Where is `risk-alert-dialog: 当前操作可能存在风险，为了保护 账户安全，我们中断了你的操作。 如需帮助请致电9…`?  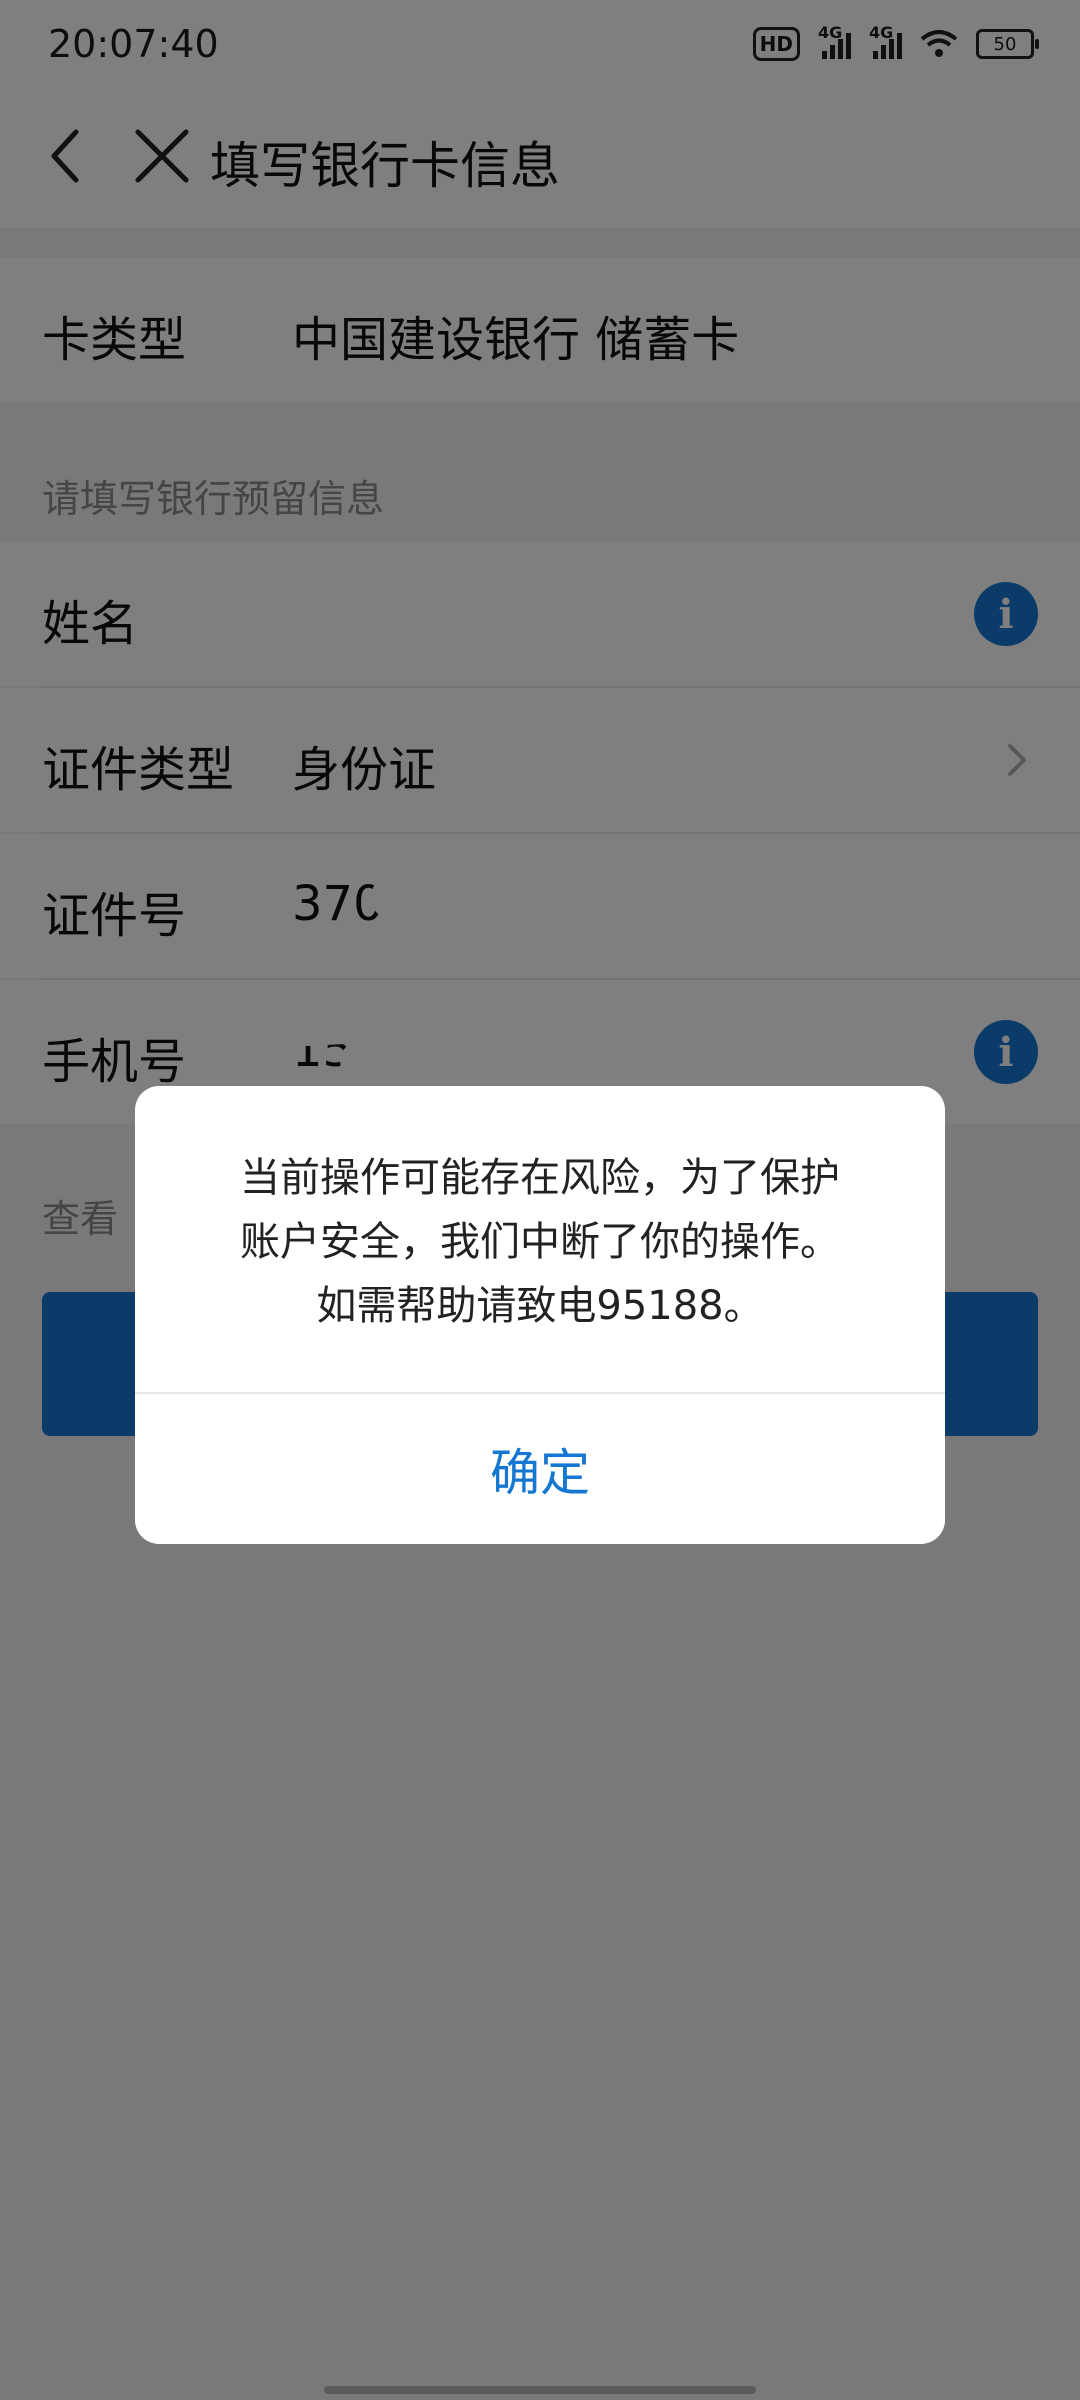 risk-alert-dialog: 当前操作可能存在风险，为了保护 账户安全，我们中断了你的操作。 如需帮助请致电9… is located at coordinates (540, 1315).